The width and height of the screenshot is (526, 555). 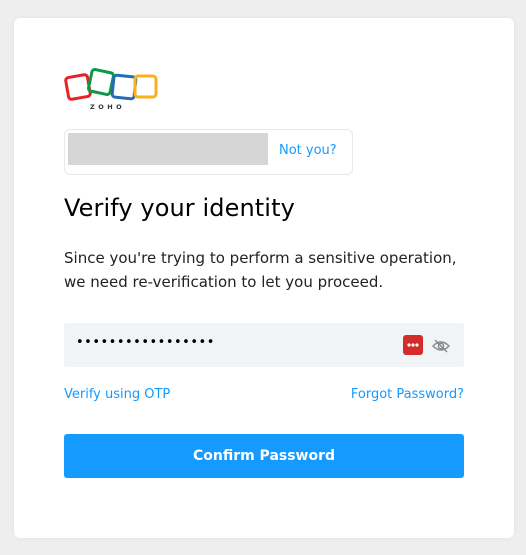 What do you see at coordinates (407, 394) in the screenshot?
I see `forgot-password-link: Forgot Password?` at bounding box center [407, 394].